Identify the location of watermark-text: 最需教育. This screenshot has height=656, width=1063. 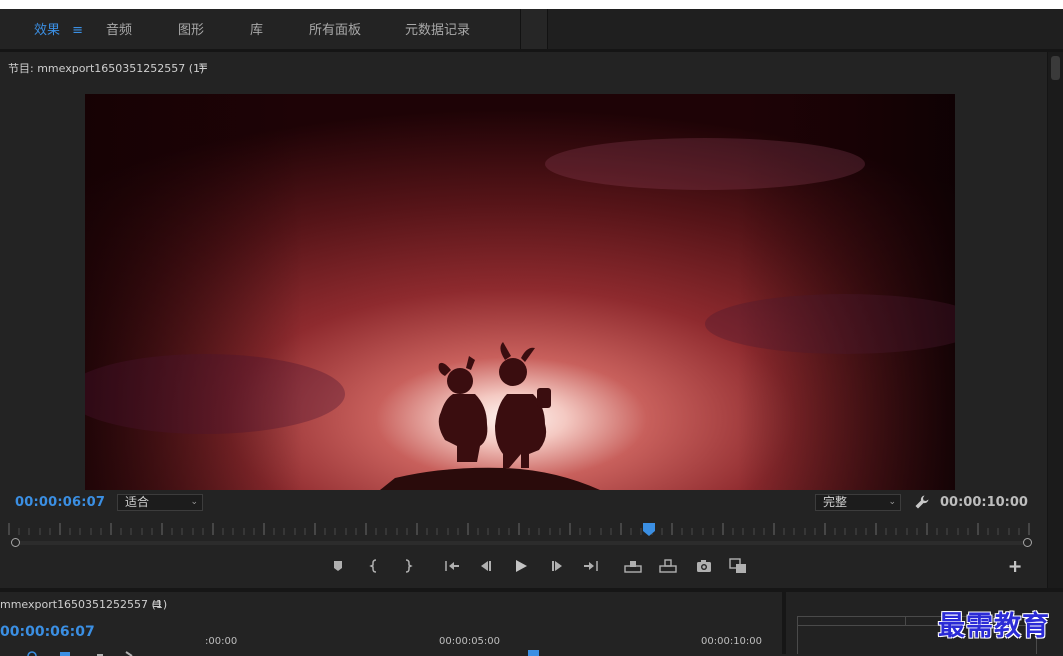
(994, 626).